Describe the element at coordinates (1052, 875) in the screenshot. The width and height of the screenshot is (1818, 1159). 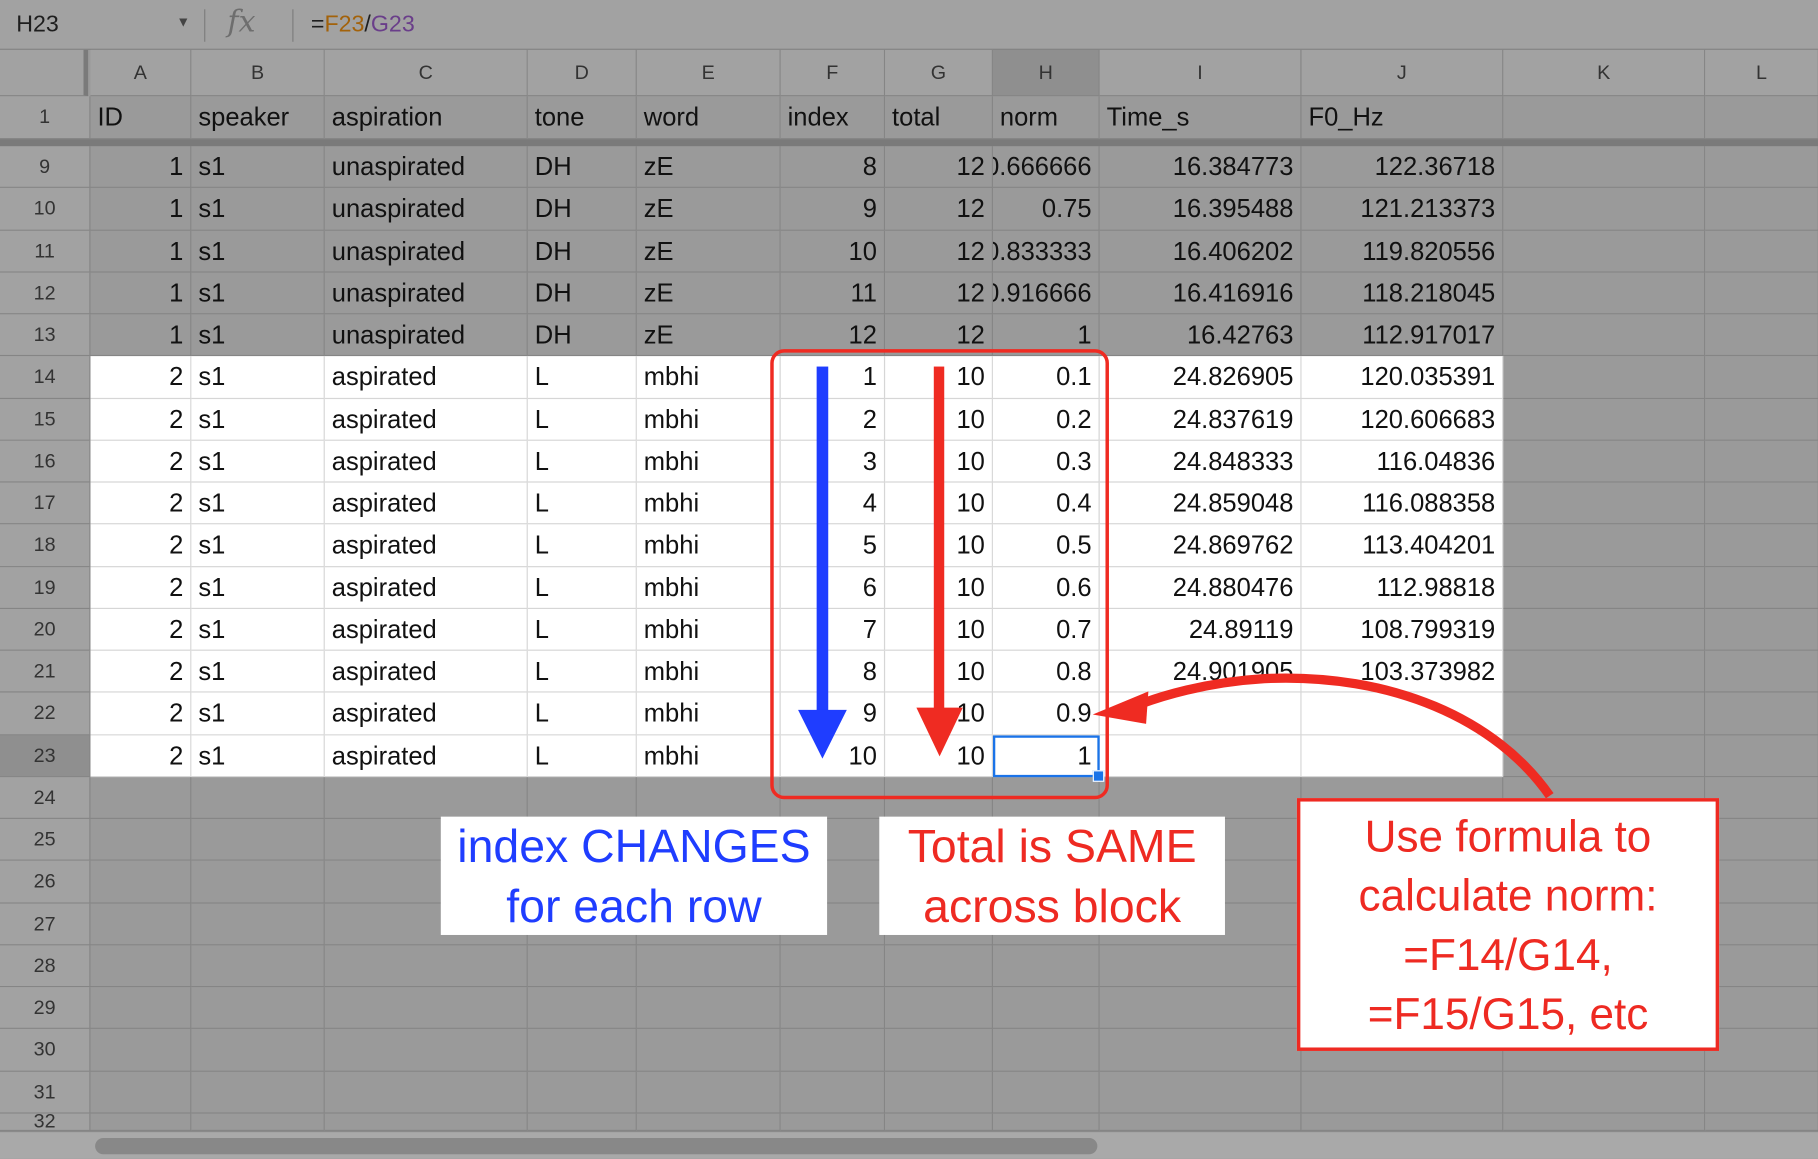
I see `total-same-note: Total is SAME across block` at that location.